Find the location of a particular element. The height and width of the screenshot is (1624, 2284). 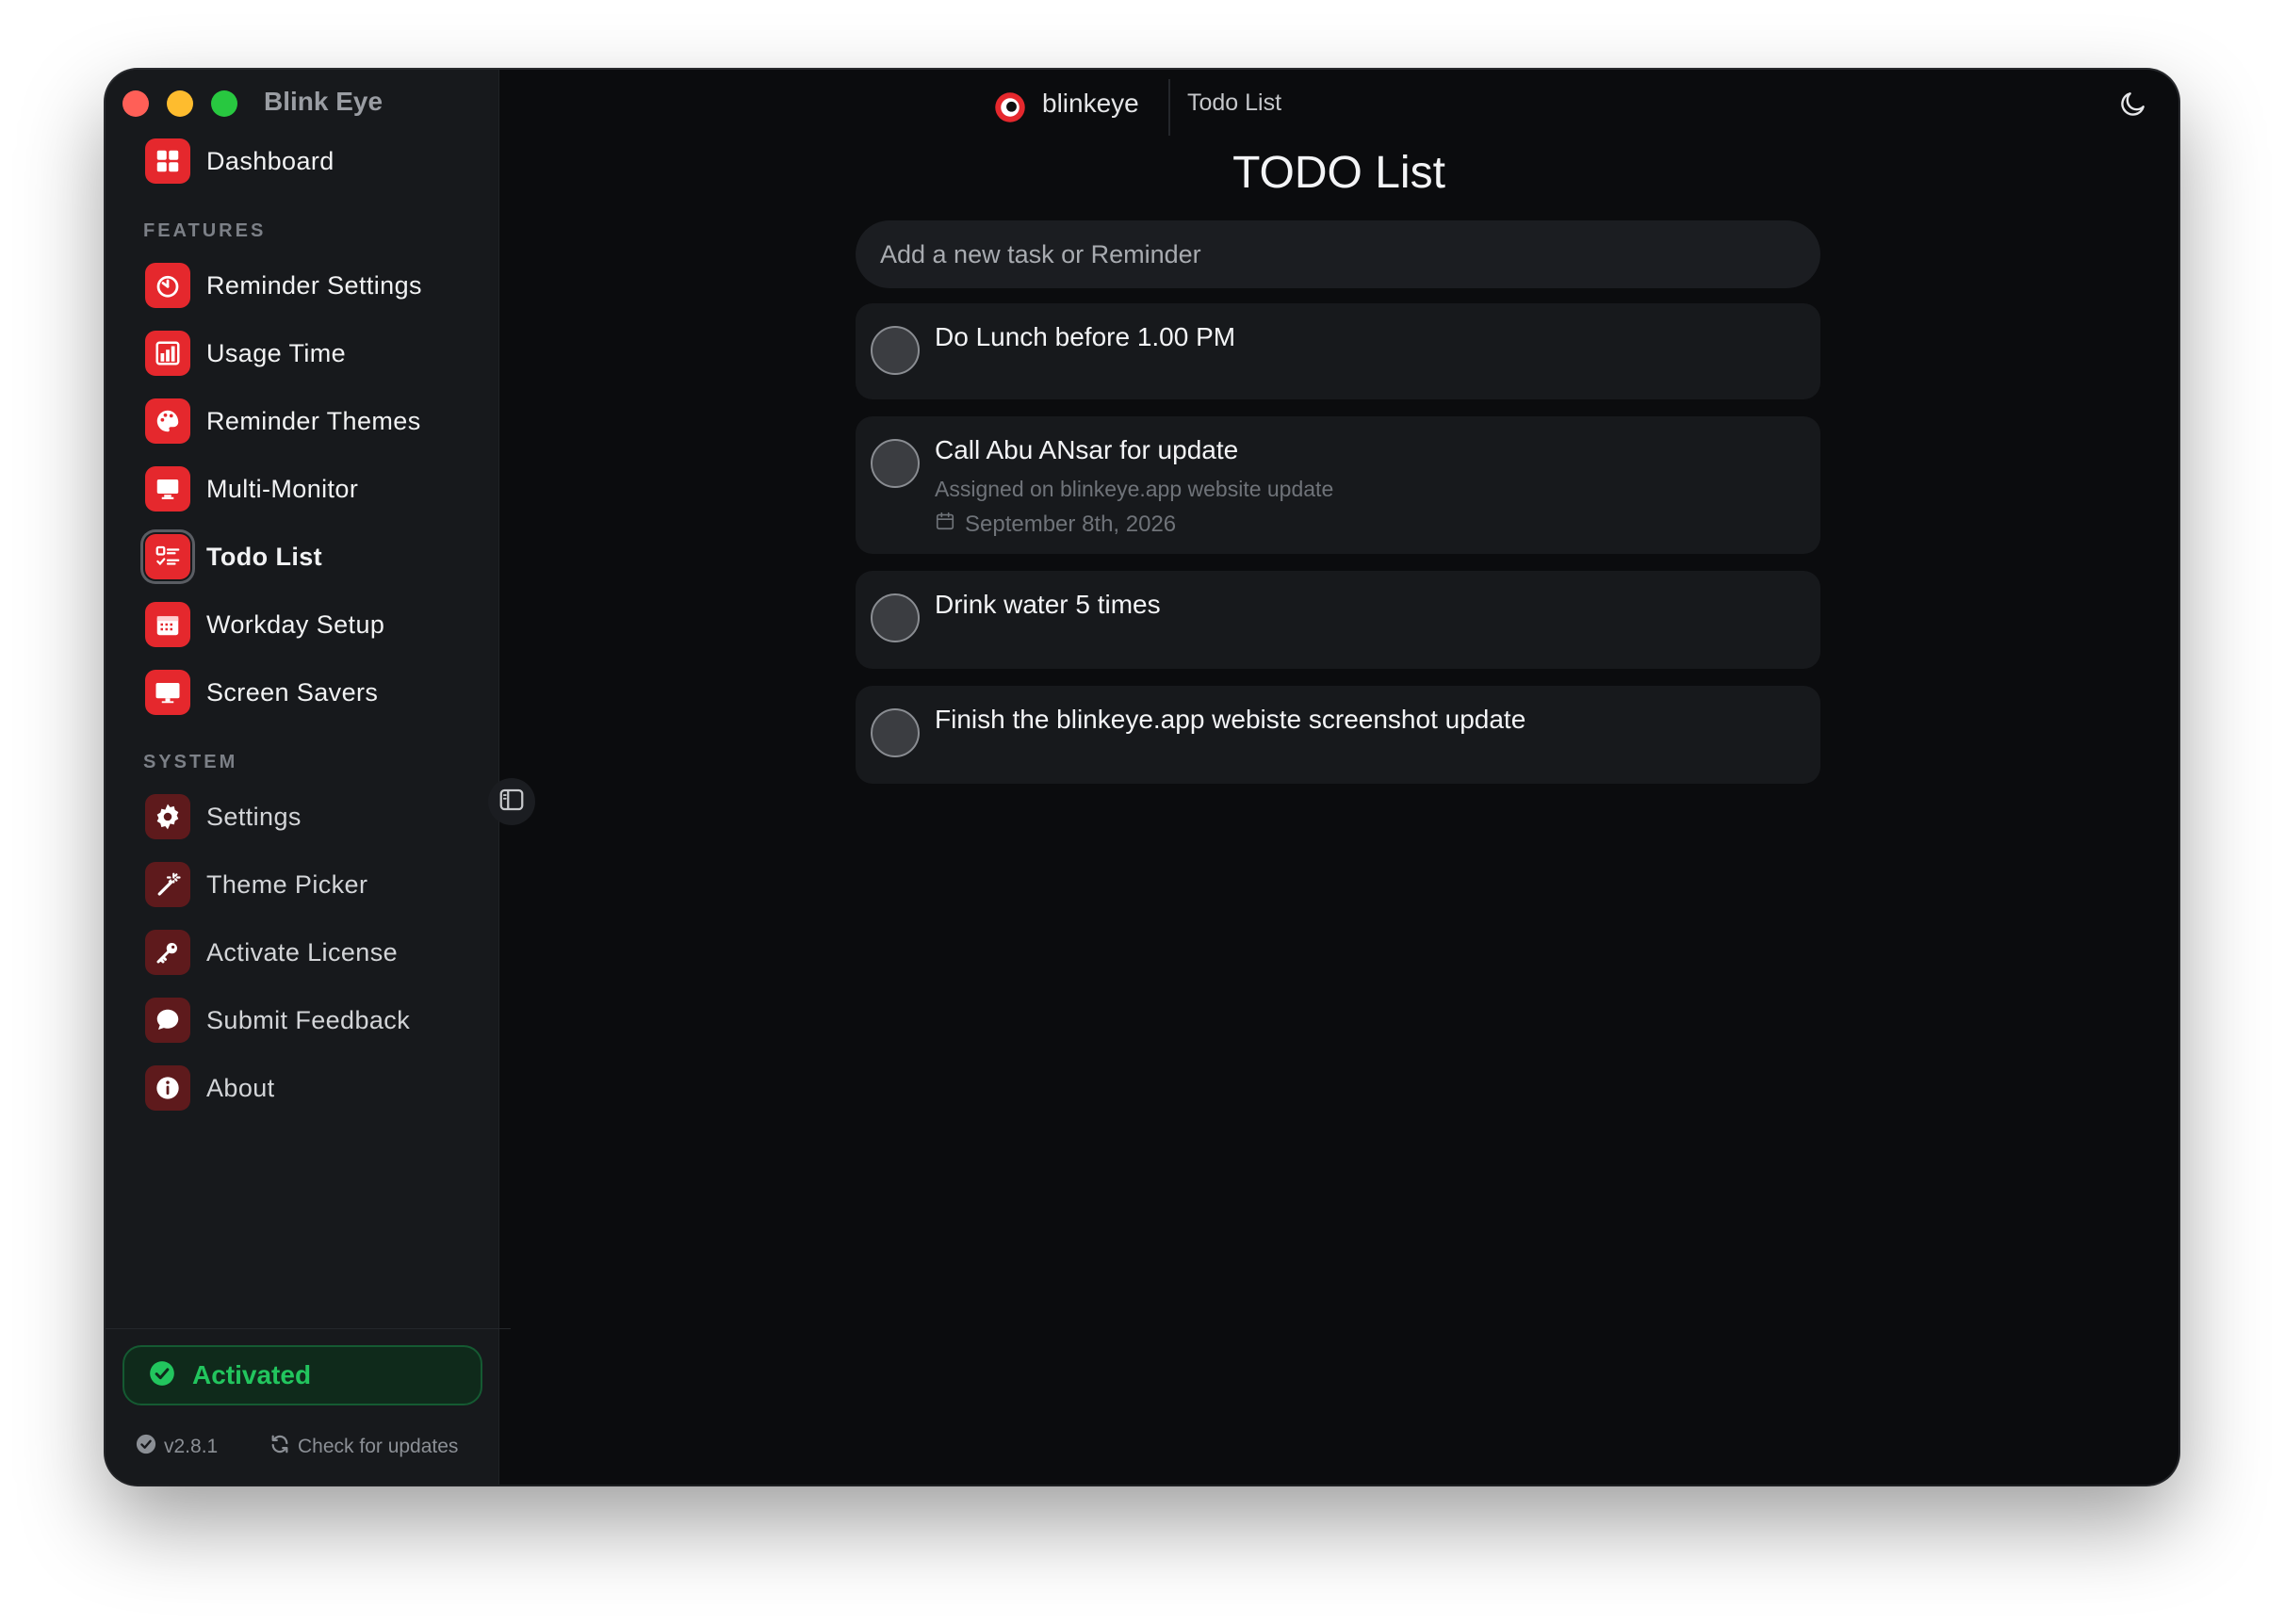

todo-due-date: September 8th, 2026 is located at coordinates (1055, 524).